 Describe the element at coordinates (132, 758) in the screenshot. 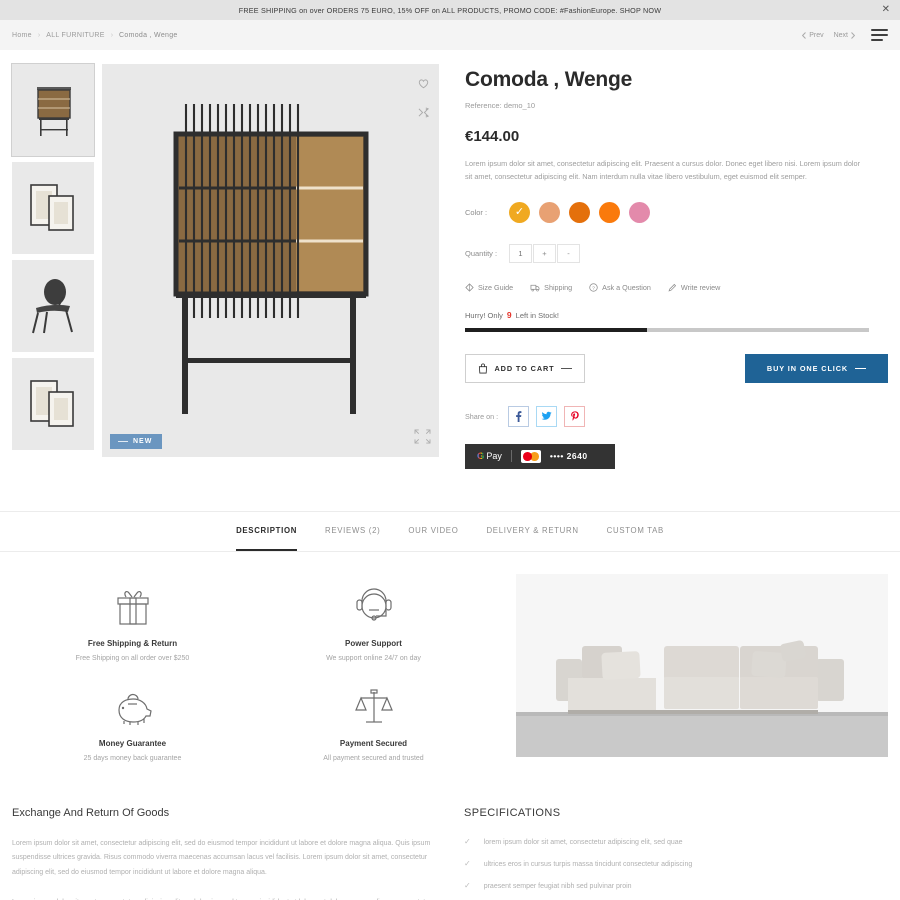

I see `feature-subtitle: 25 days money back guarantee` at that location.